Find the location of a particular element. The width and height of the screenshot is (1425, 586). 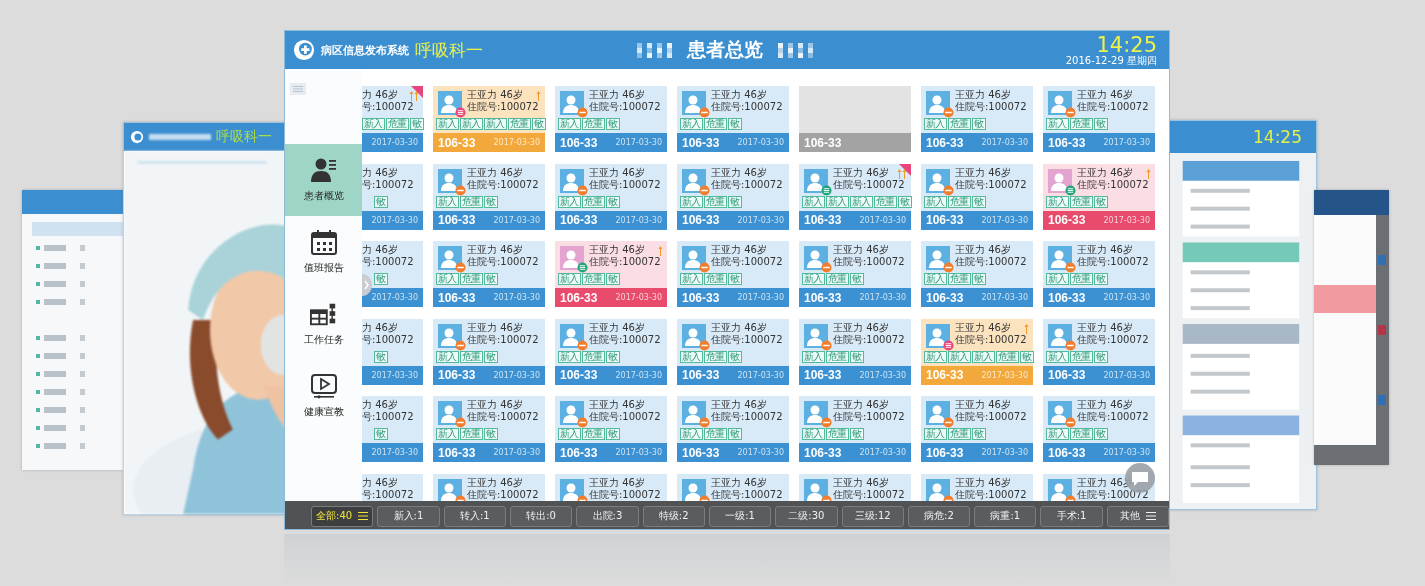

logo-icon is located at coordinates (137, 137).